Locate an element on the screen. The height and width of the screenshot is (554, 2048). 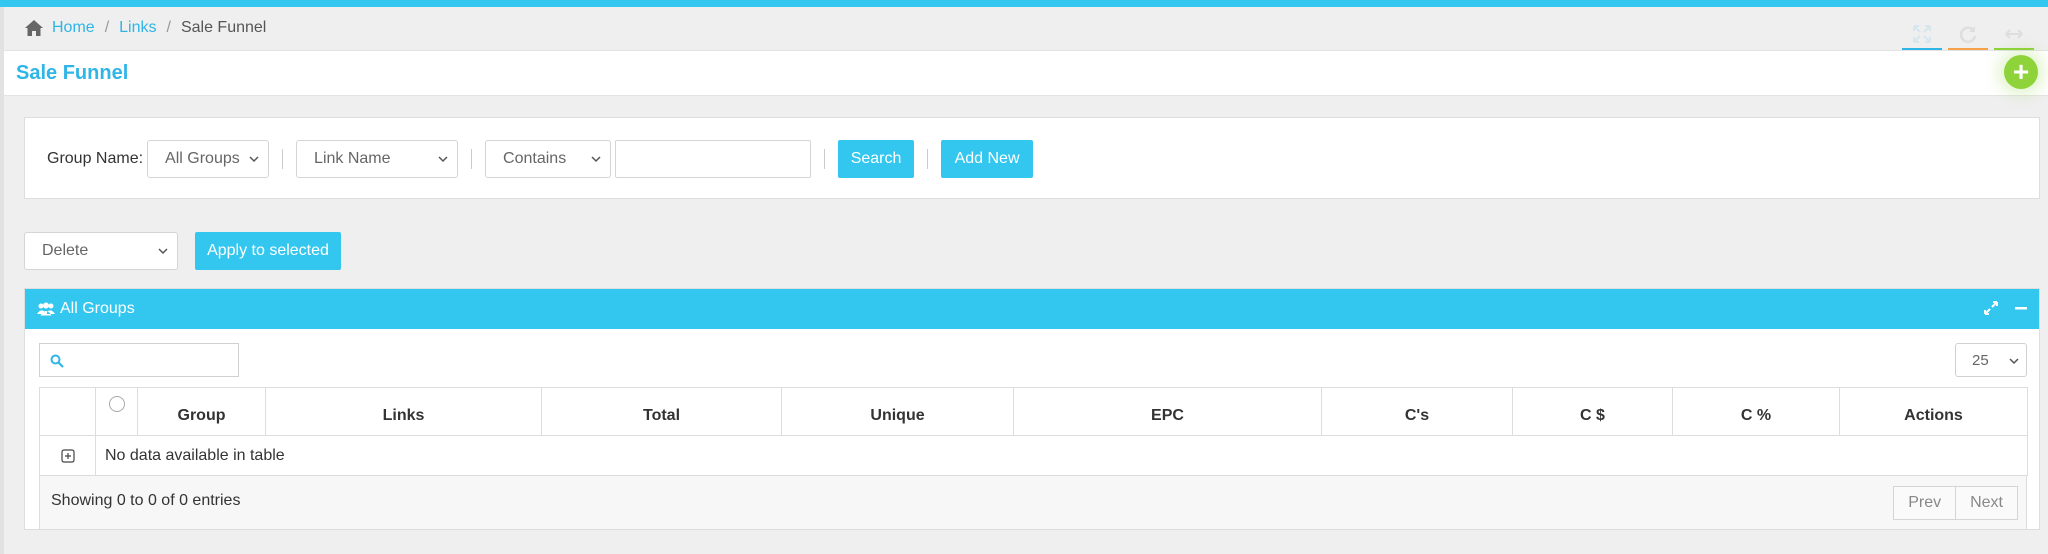
page-length-value: 25 is located at coordinates (1980, 360).